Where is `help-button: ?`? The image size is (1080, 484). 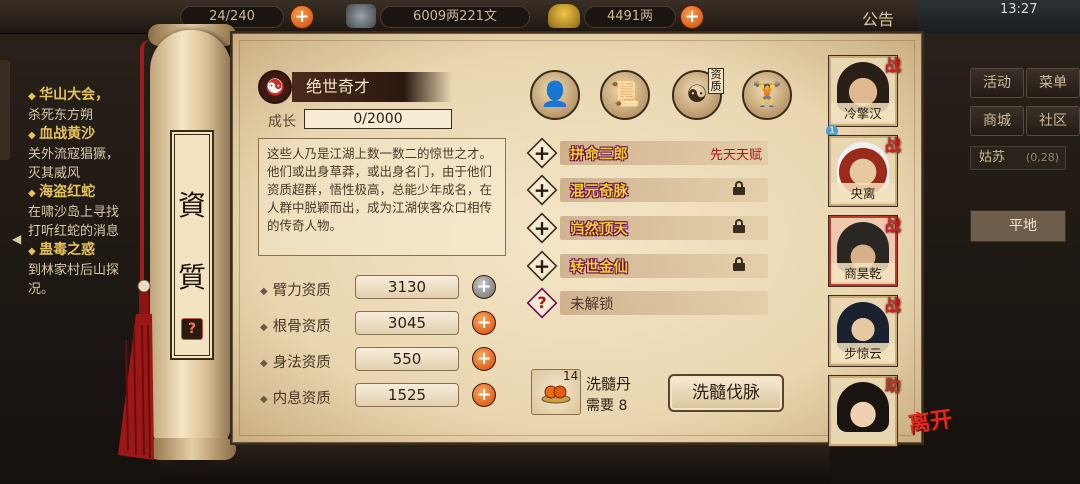
help-button: ? is located at coordinates (192, 329).